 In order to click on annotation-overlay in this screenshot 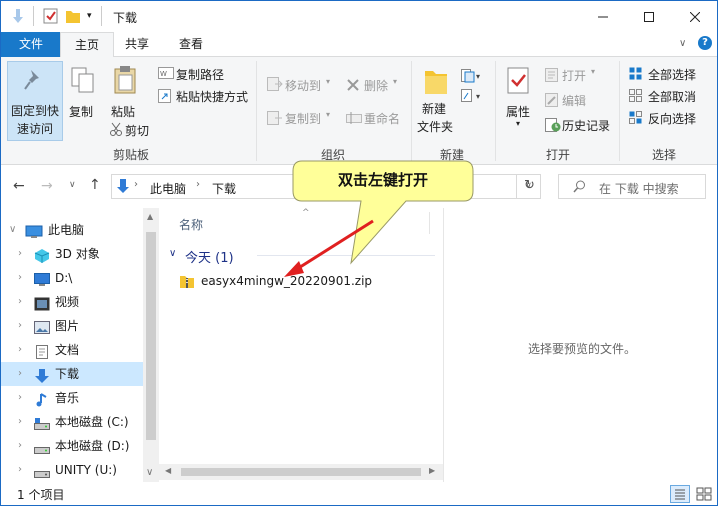, I will do `click(379, 218)`.